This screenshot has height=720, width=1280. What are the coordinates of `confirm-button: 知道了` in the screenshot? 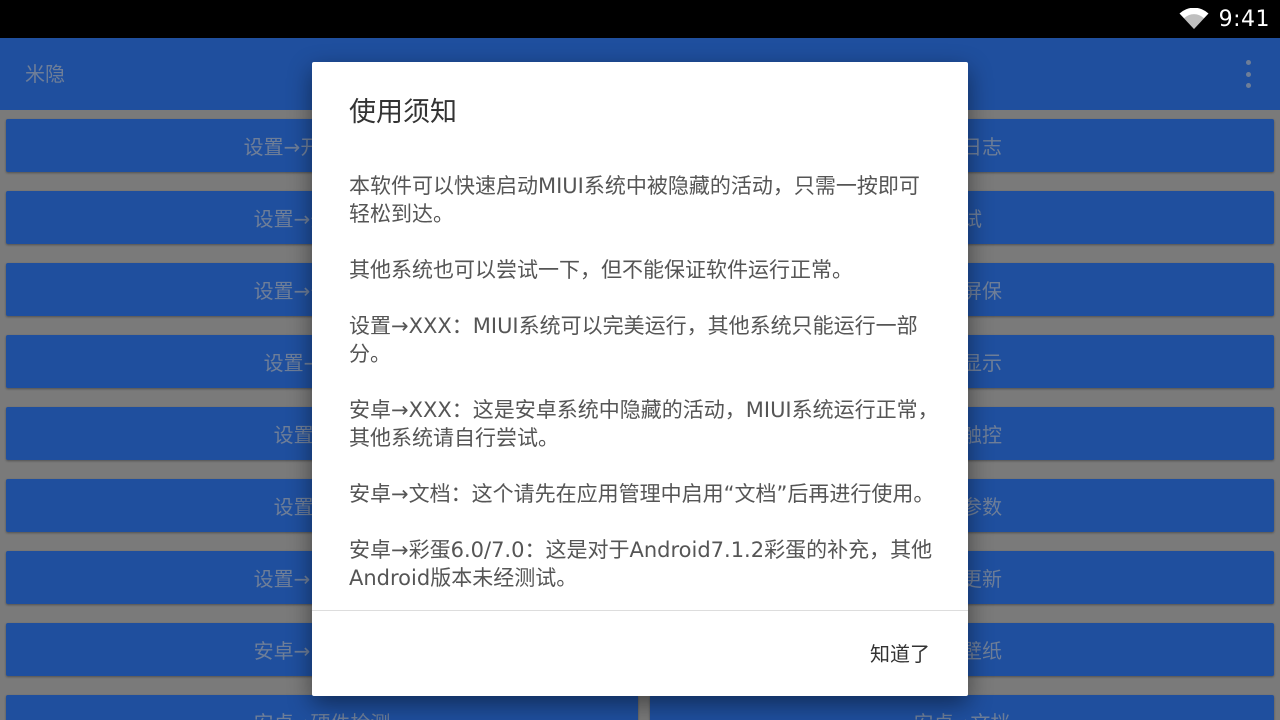 It's located at (900, 654).